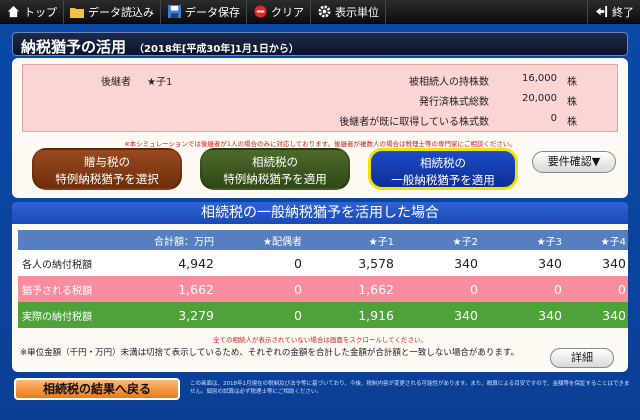  What do you see at coordinates (449, 82) in the screenshot?
I see `info-label: 被相続人の持株数` at bounding box center [449, 82].